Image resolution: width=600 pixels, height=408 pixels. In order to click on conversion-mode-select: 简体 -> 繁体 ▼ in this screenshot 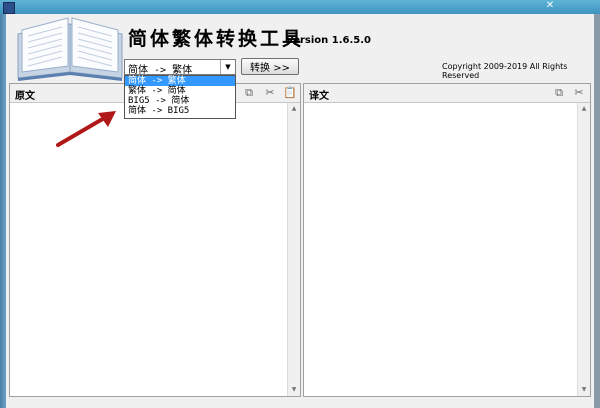, I will do `click(180, 67)`.